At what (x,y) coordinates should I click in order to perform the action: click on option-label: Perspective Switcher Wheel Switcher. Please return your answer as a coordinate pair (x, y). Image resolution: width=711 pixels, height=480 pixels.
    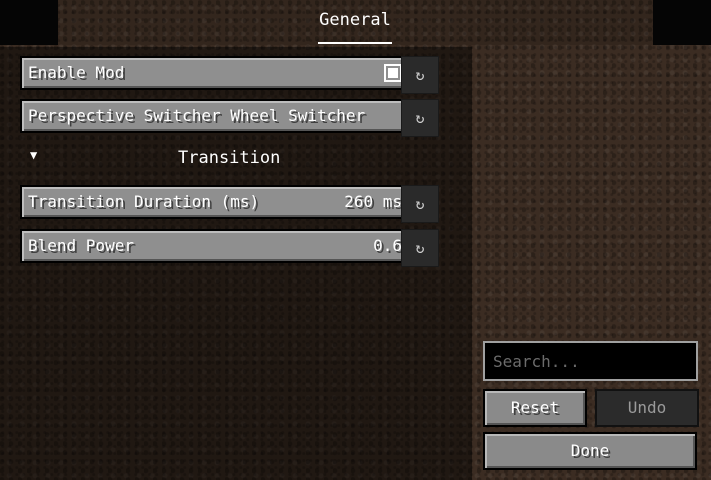
    Looking at the image, I should click on (197, 115).